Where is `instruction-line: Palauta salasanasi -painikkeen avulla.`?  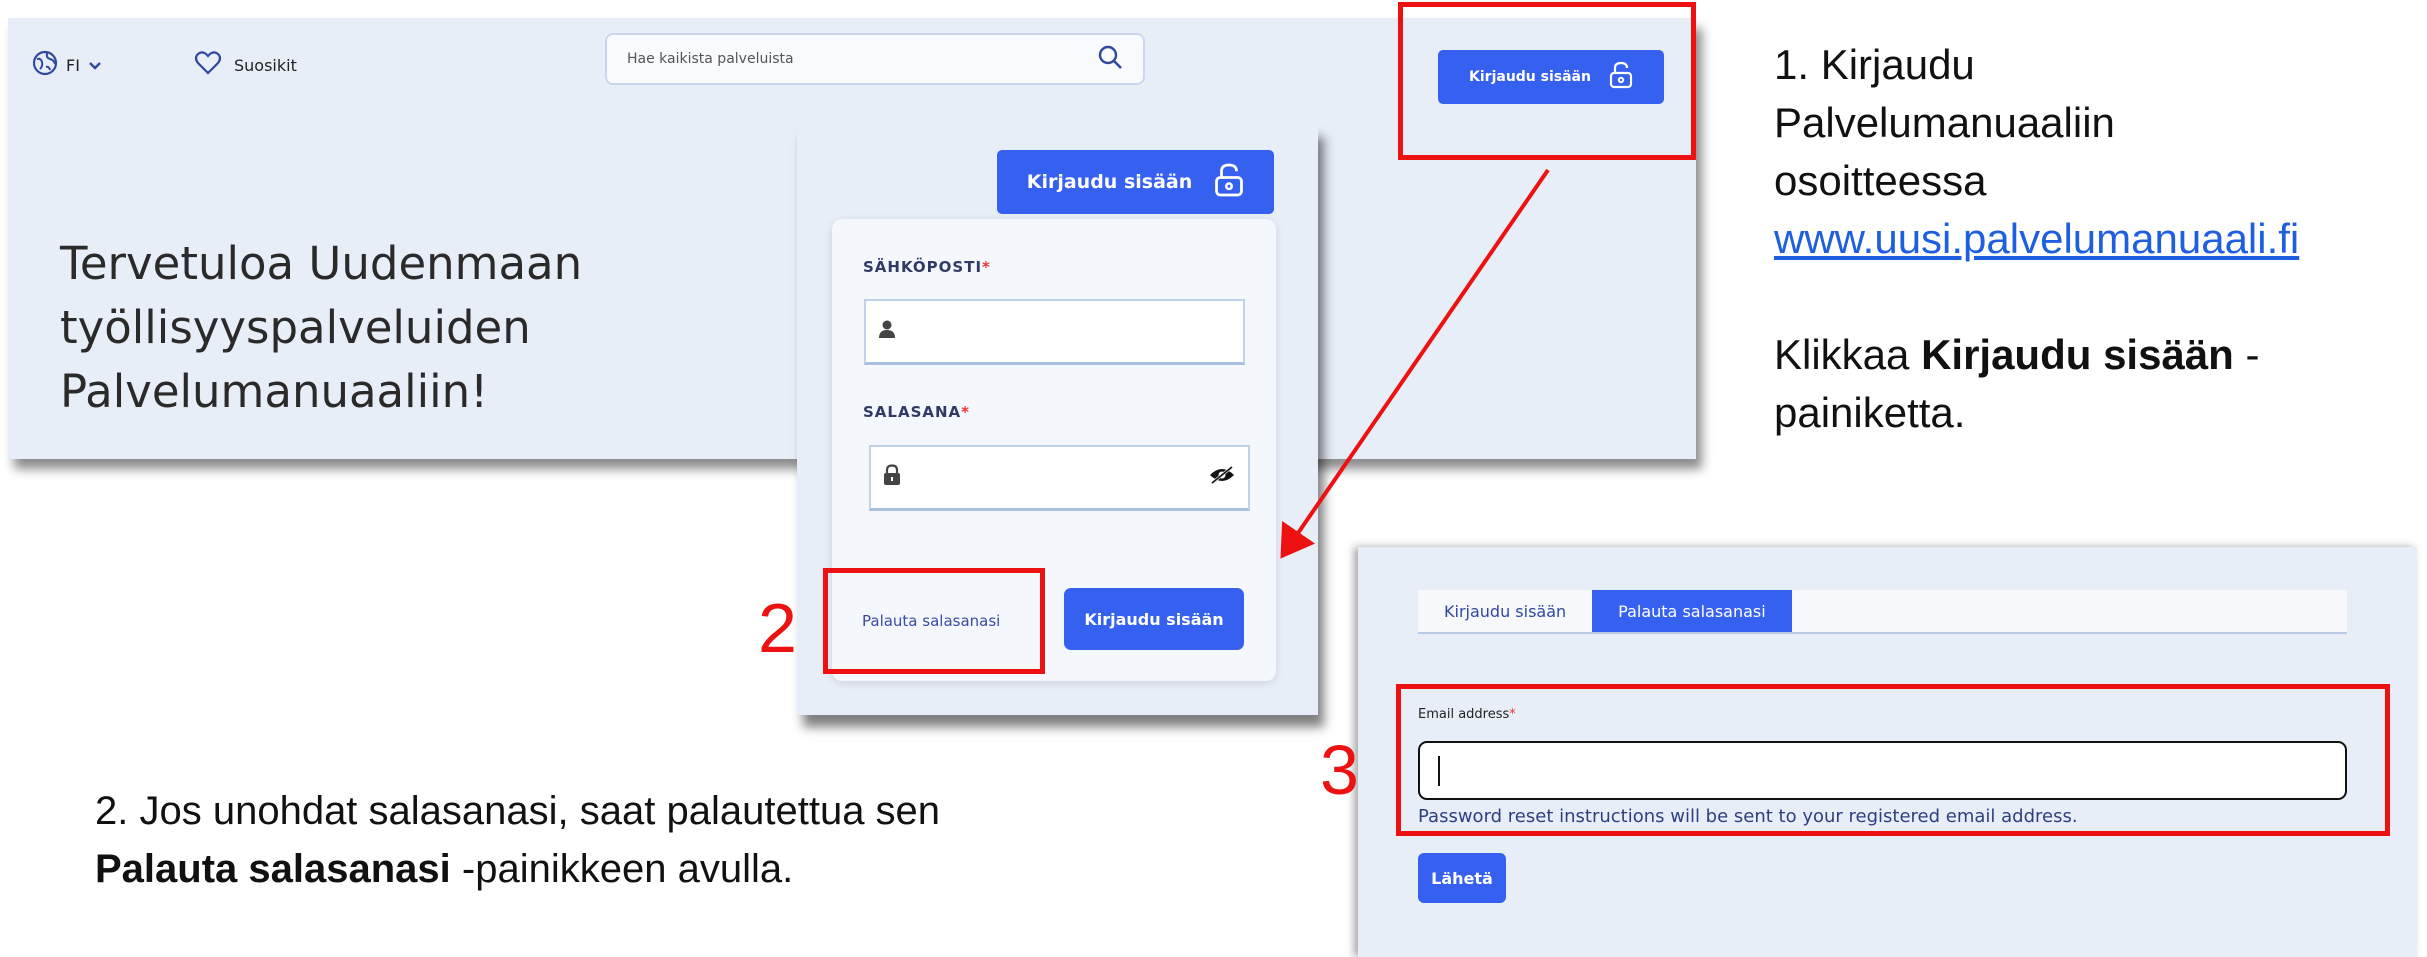
instruction-line: Palauta salasanasi -painikkeen avulla. is located at coordinates (670, 869).